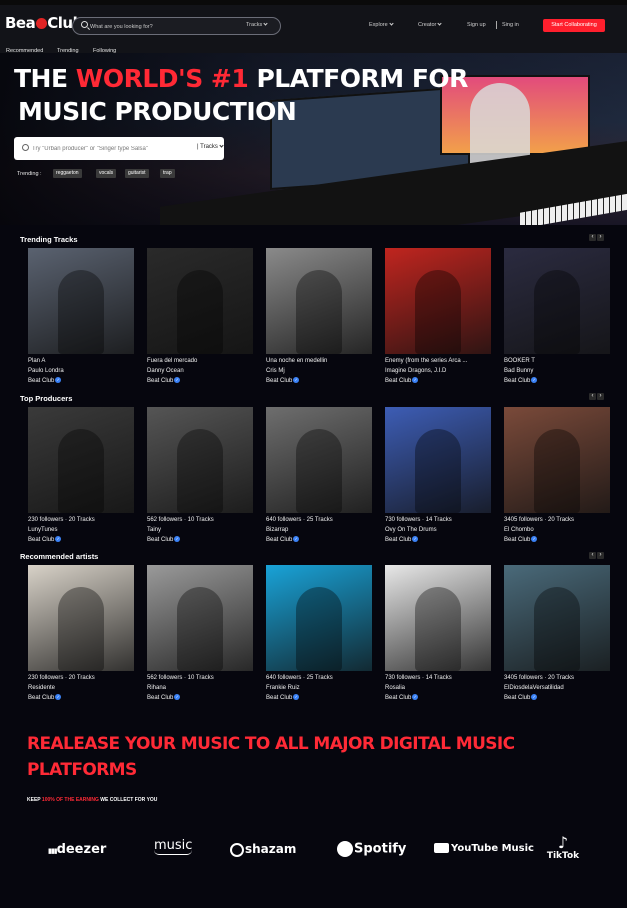  I want to click on search-type-dropdown: Tracks, so click(257, 24).